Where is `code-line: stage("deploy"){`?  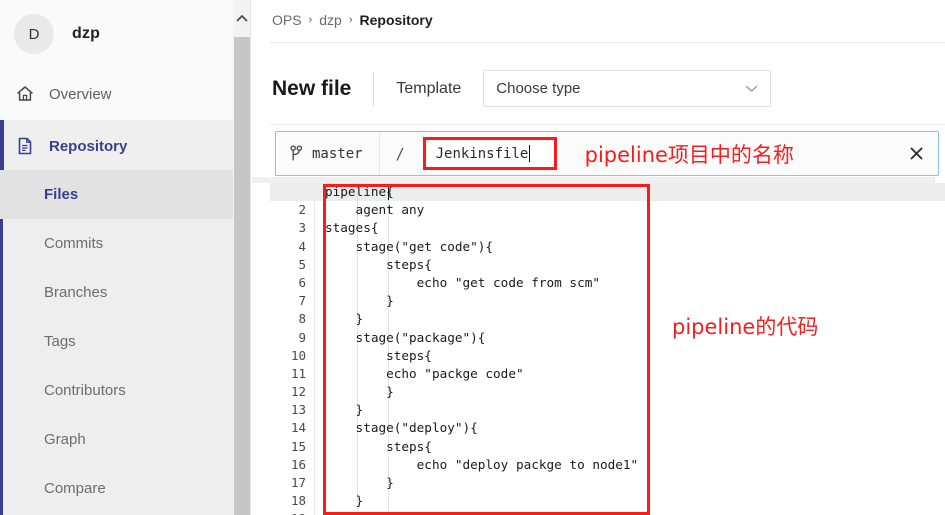
code-line: stage("deploy"){ is located at coordinates (401, 428).